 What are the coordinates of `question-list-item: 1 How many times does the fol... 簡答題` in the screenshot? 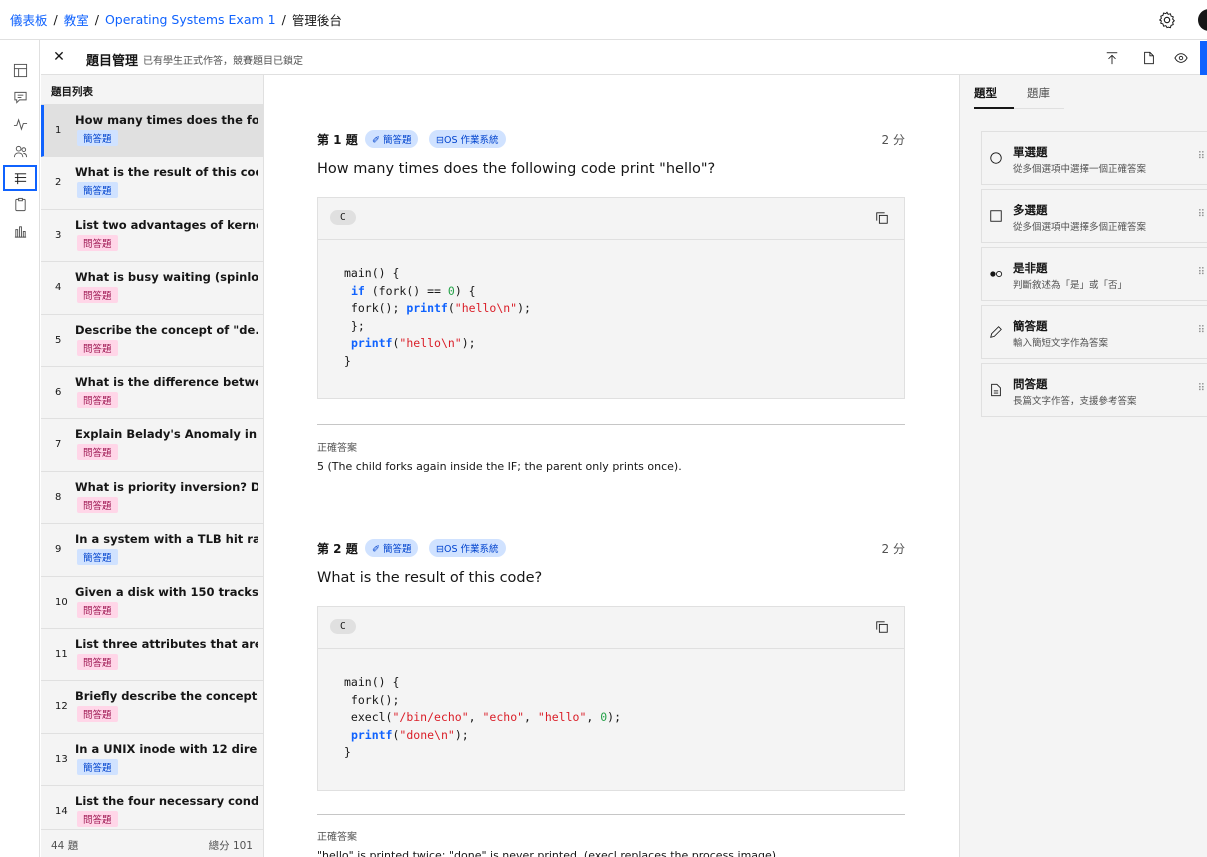 It's located at (152, 131).